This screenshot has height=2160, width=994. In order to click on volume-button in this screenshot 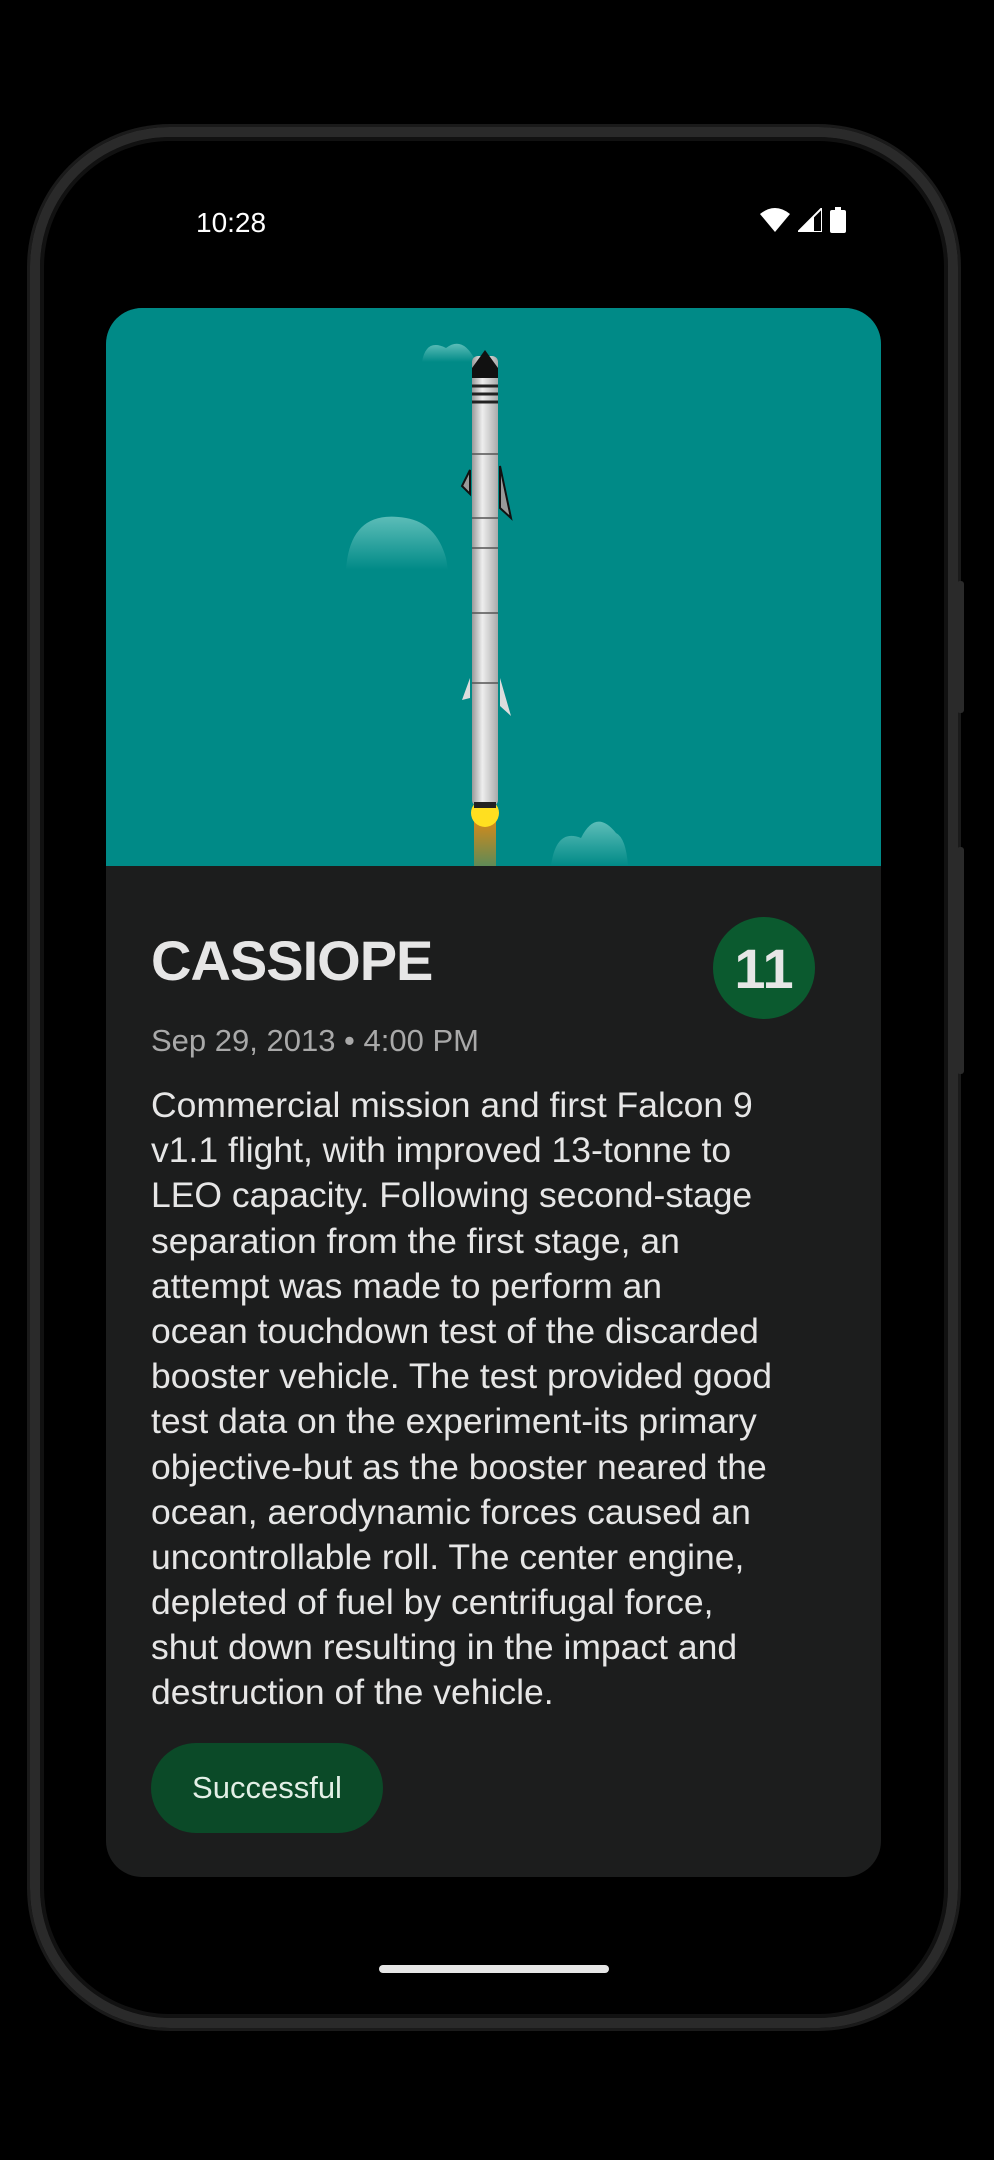, I will do `click(960, 960)`.